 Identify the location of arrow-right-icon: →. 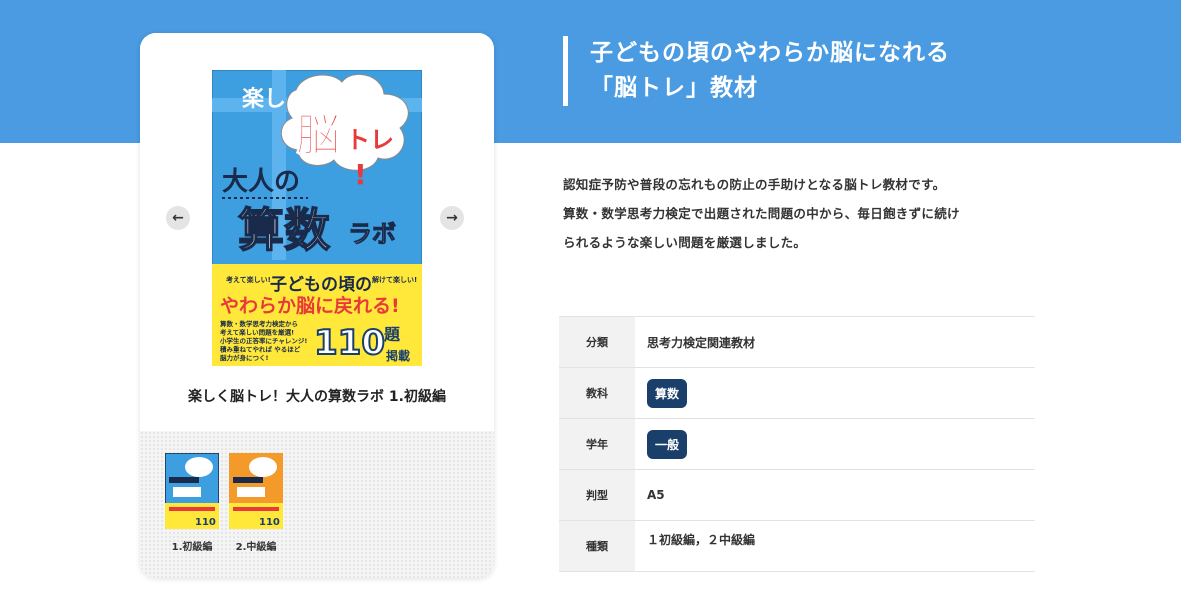
(452, 218).